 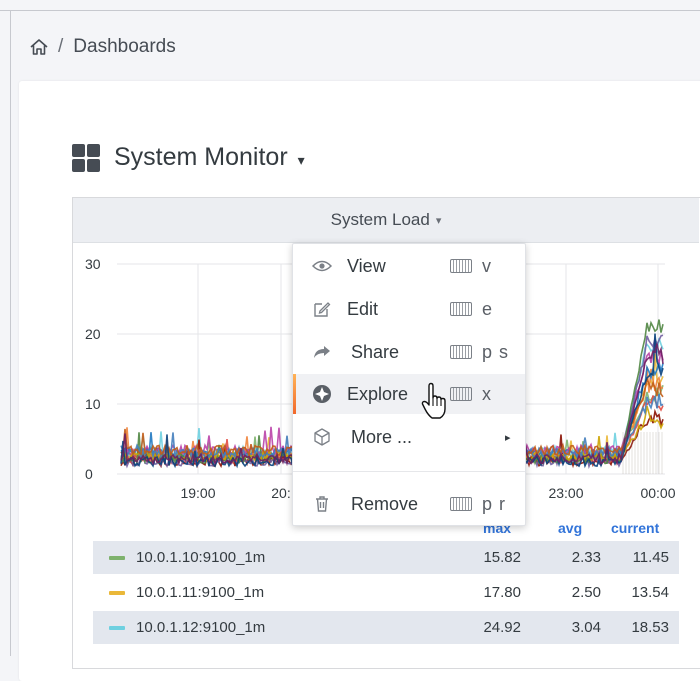 I want to click on hand-cursor-icon, so click(x=433, y=400).